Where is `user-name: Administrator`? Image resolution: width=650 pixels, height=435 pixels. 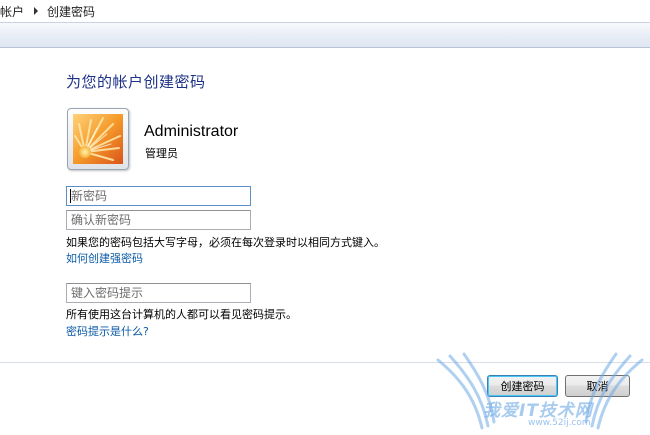
user-name: Administrator is located at coordinates (191, 131).